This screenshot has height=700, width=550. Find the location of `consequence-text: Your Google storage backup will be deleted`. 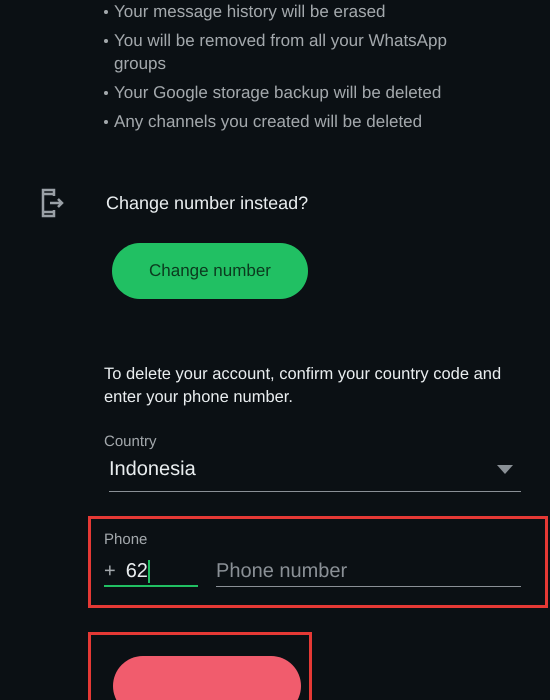

consequence-text: Your Google storage backup will be deleted is located at coordinates (278, 93).